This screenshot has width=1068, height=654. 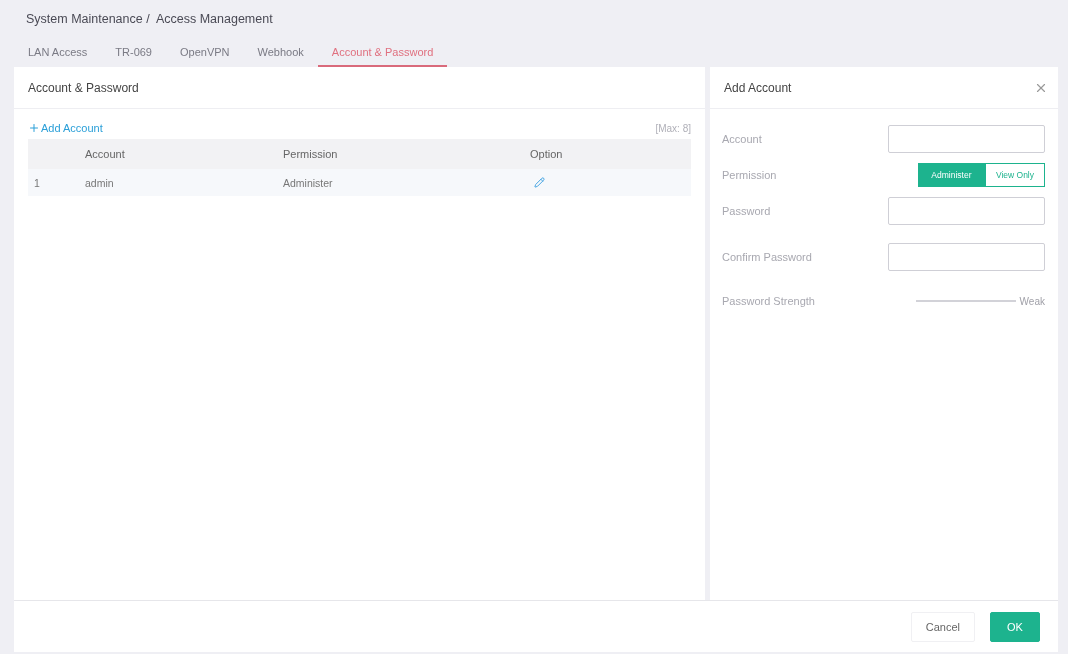 What do you see at coordinates (205, 53) in the screenshot?
I see `tab: OpenVPN` at bounding box center [205, 53].